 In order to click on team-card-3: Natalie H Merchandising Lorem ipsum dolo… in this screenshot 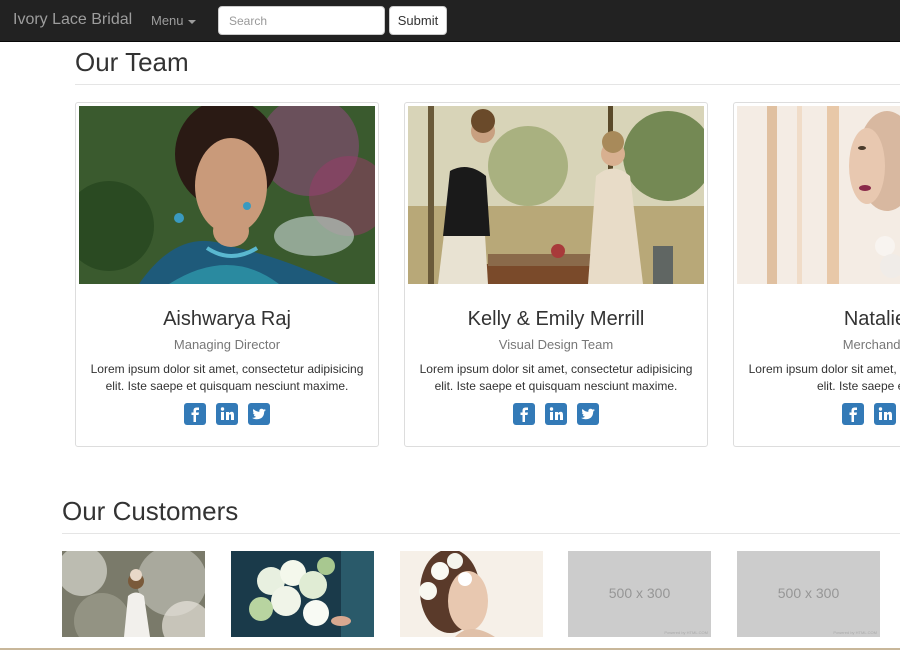, I will do `click(816, 274)`.